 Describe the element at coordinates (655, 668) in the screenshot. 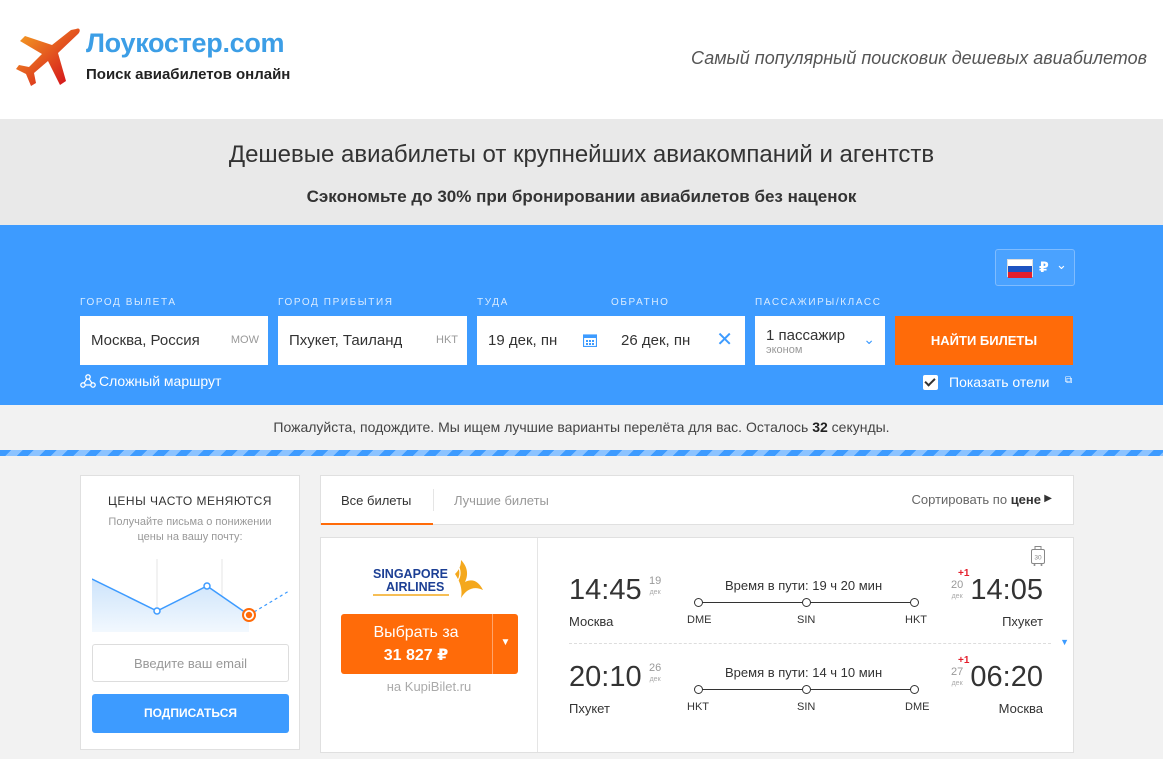

I see `departure-day: 26` at that location.